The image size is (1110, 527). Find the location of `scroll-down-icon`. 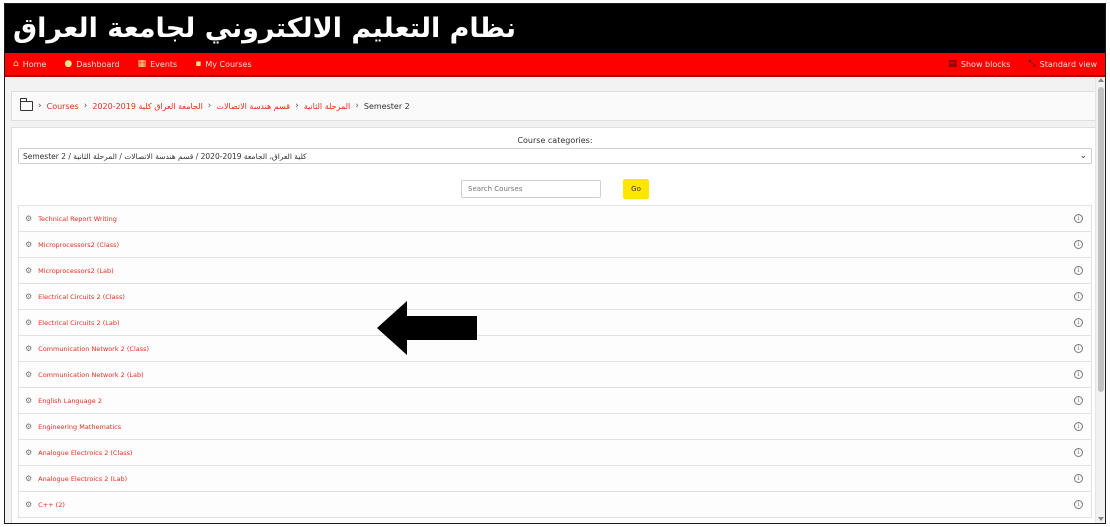

scroll-down-icon is located at coordinates (1101, 519).